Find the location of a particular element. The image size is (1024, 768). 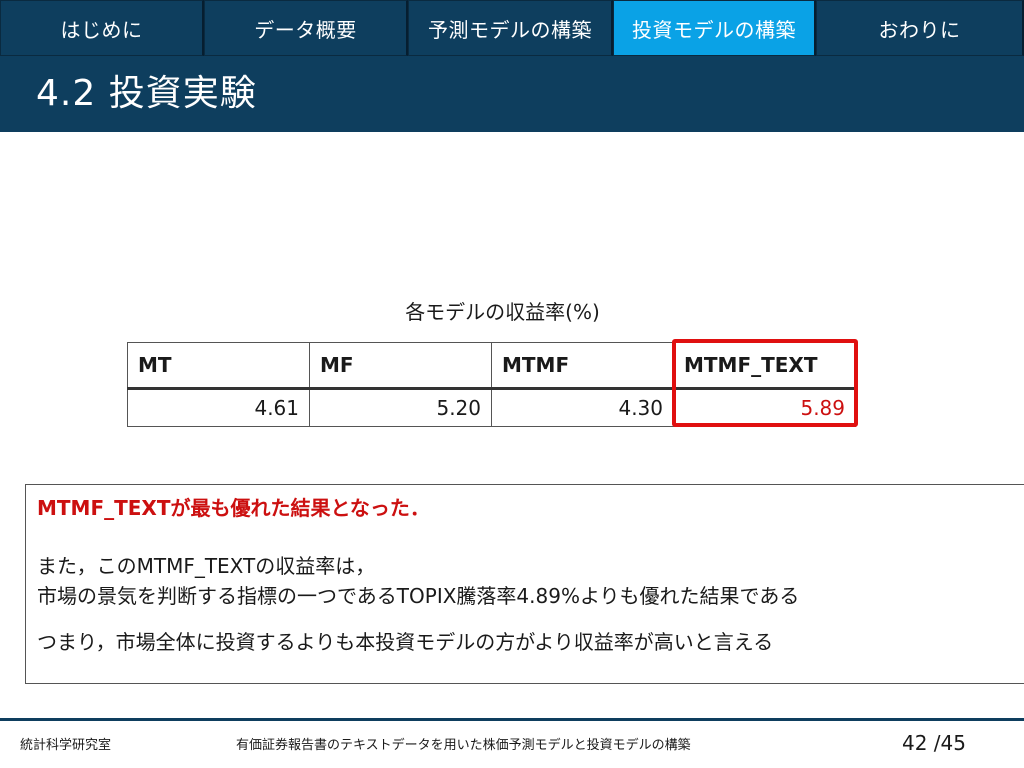

table-caption: 各モデルの収益率(%) is located at coordinates (502, 312).